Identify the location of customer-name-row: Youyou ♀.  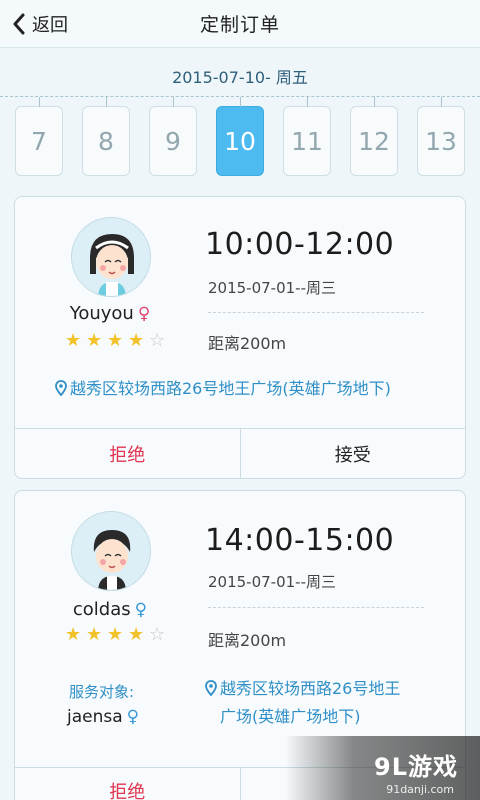
(110, 313).